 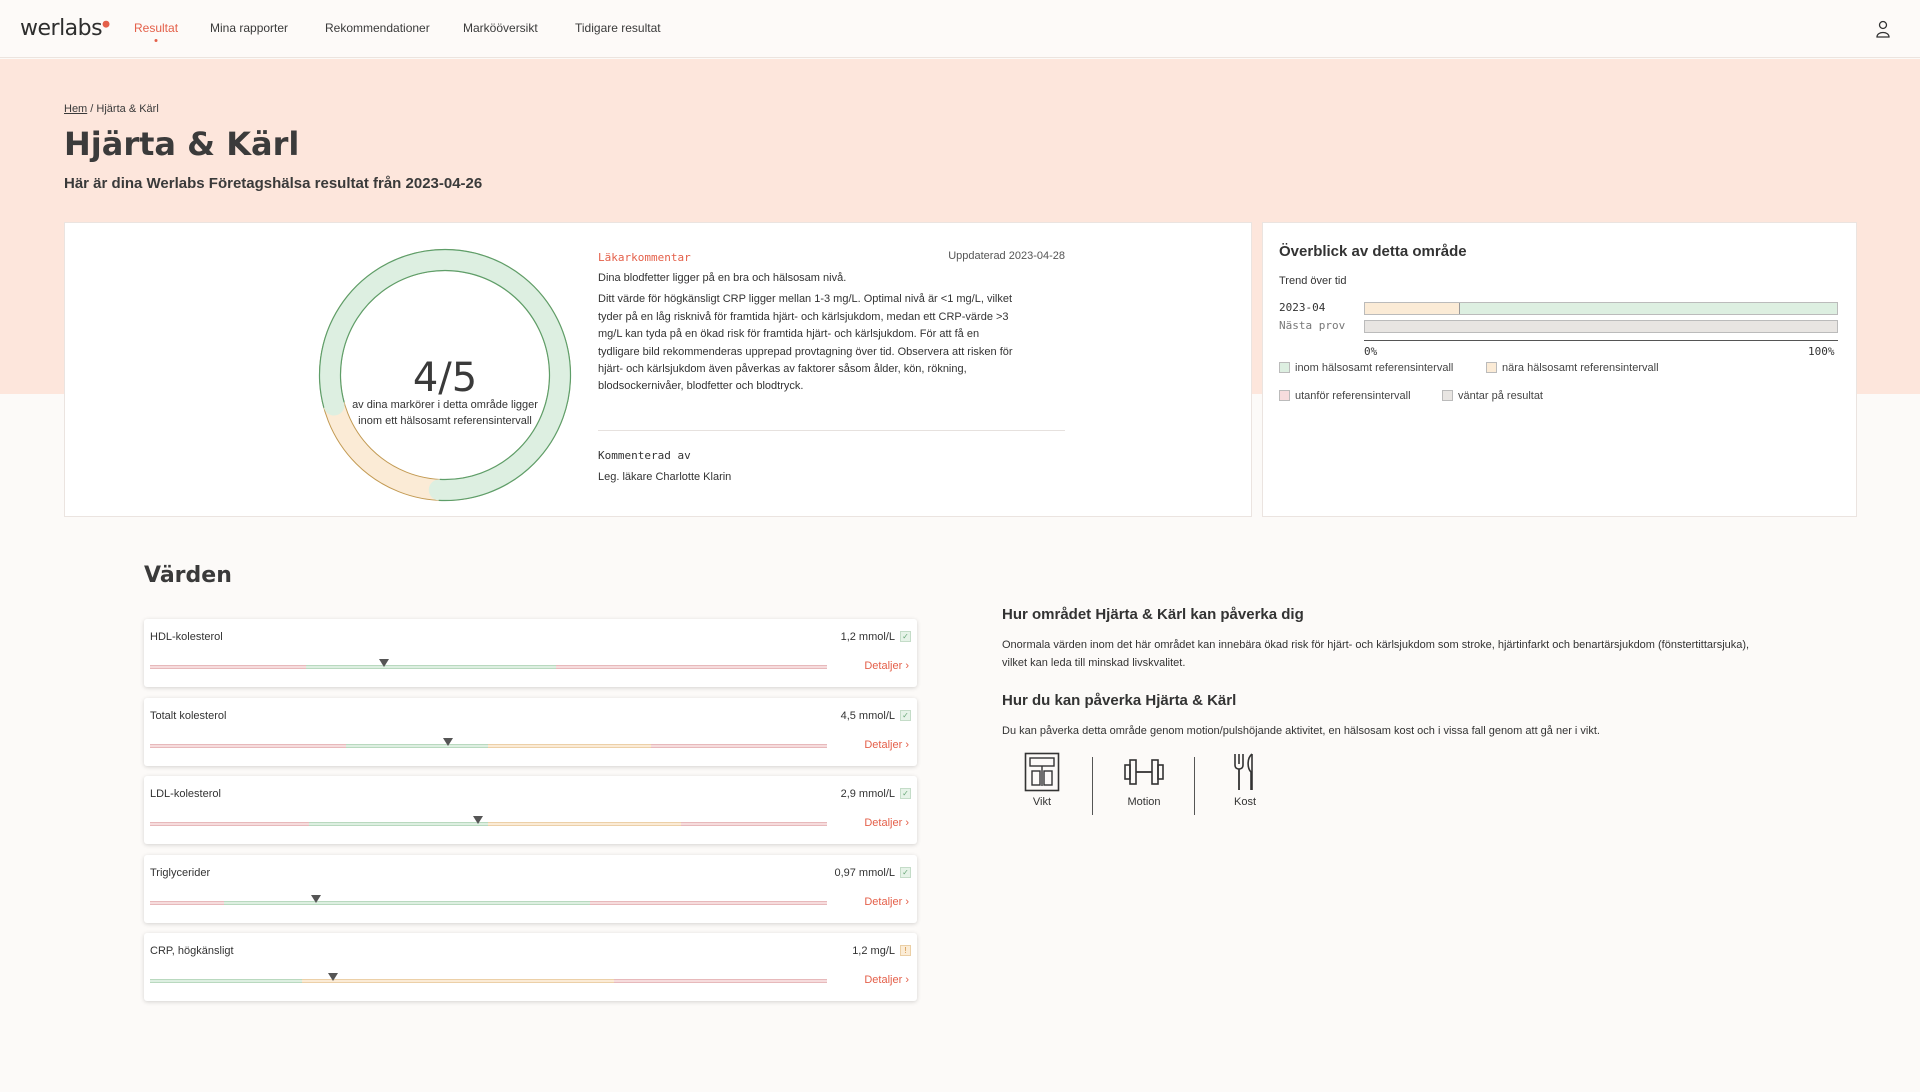 What do you see at coordinates (867, 794) in the screenshot?
I see `value-amount: 2,9 mmol/L` at bounding box center [867, 794].